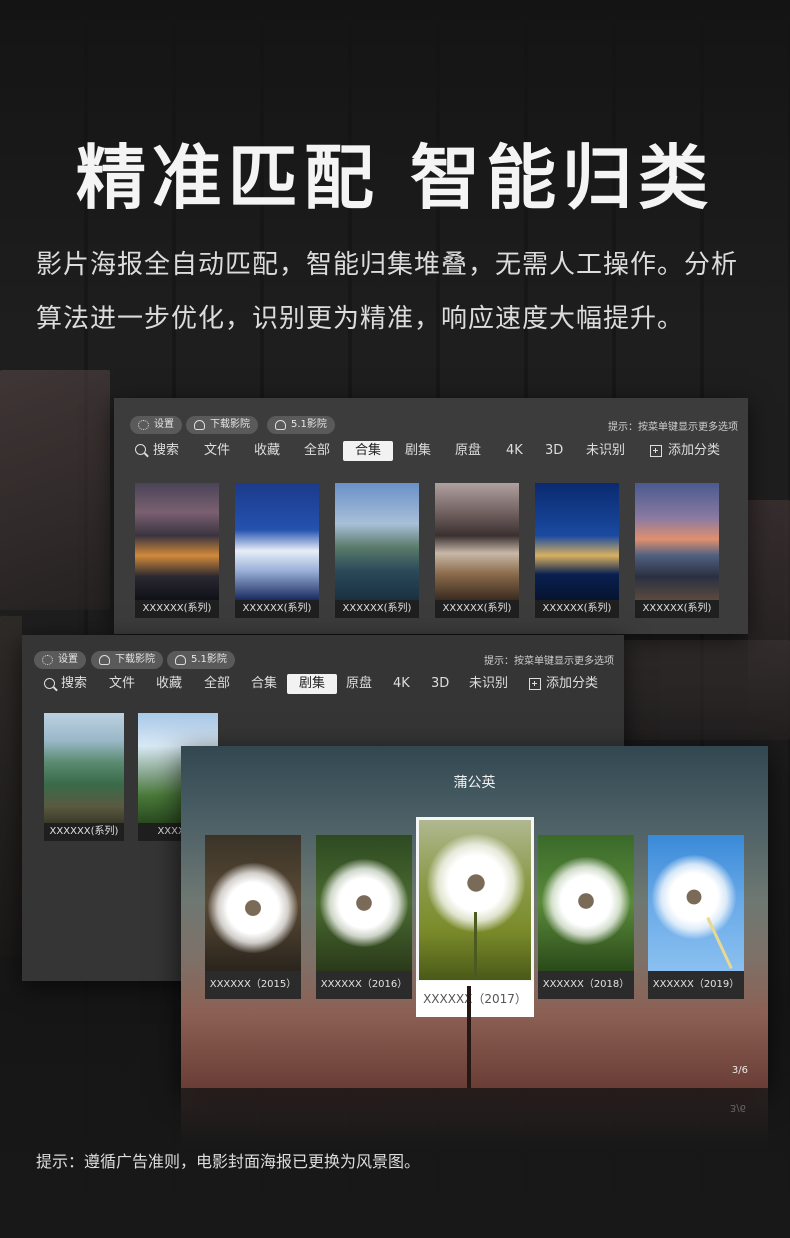 The width and height of the screenshot is (790, 1238). What do you see at coordinates (277, 541) in the screenshot?
I see `windmill-village-image` at bounding box center [277, 541].